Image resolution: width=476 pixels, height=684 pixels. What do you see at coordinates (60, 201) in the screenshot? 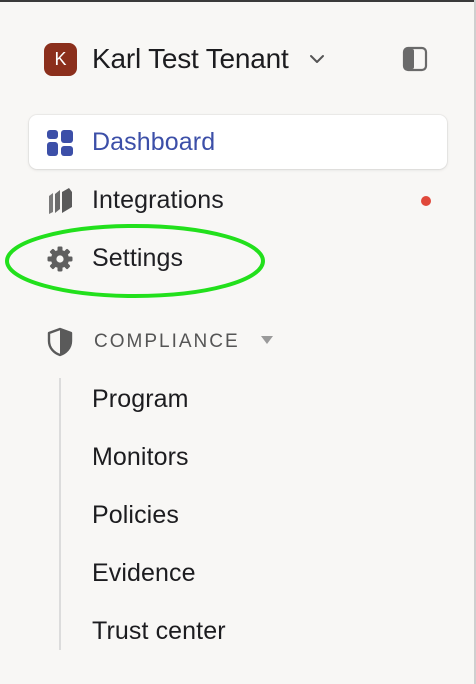
I see `integrations-icon` at bounding box center [60, 201].